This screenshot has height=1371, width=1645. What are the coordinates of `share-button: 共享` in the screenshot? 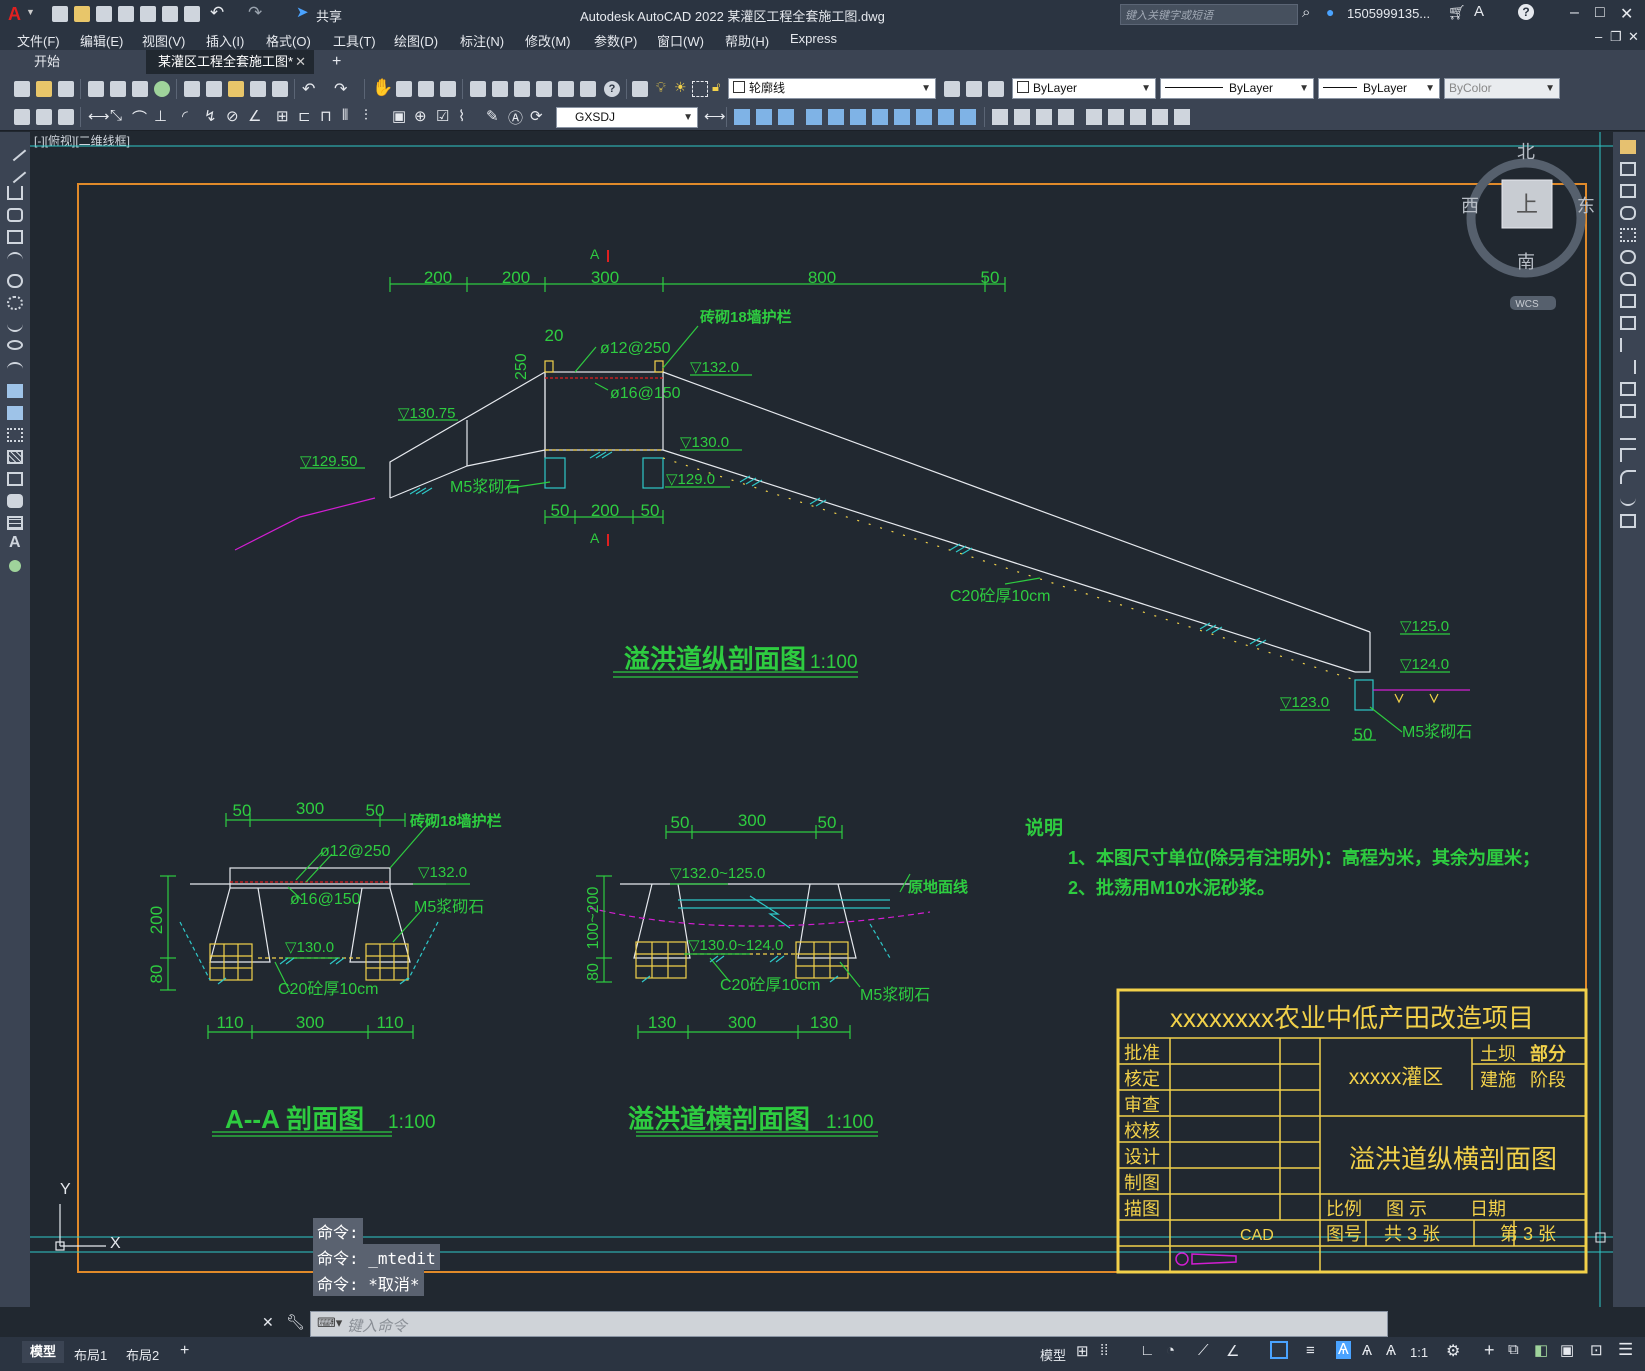 It's located at (329, 15).